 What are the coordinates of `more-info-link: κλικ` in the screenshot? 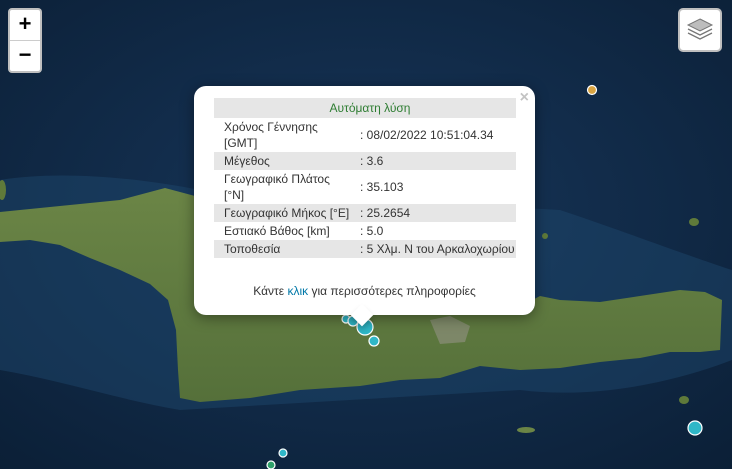 It's located at (297, 291).